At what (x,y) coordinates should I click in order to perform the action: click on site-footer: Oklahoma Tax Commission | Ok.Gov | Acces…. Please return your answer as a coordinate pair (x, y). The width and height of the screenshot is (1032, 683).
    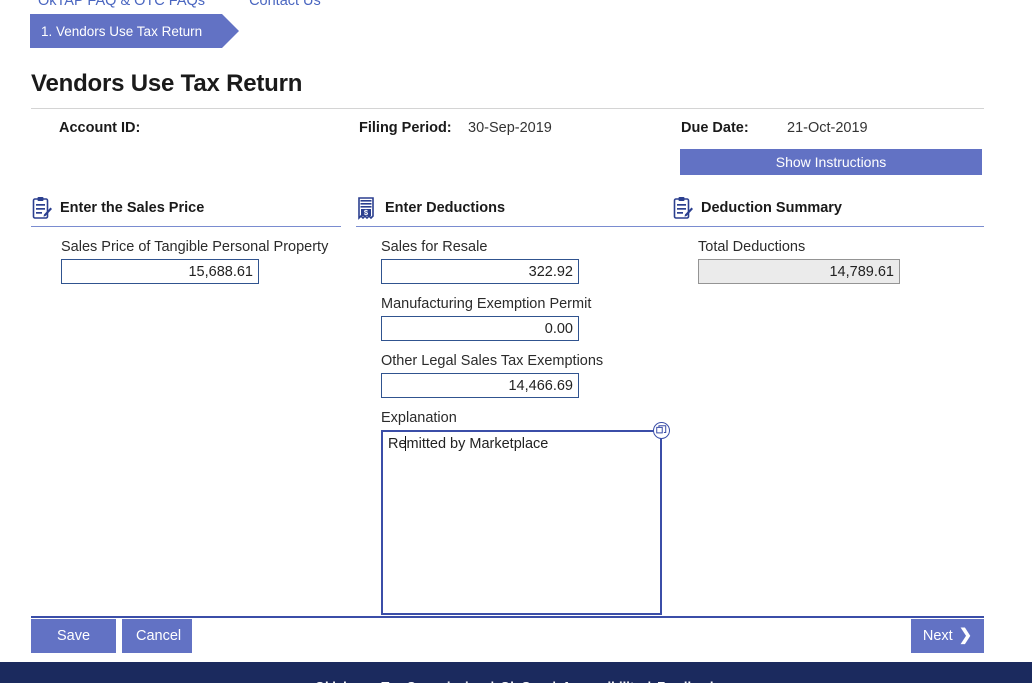
    Looking at the image, I should click on (516, 672).